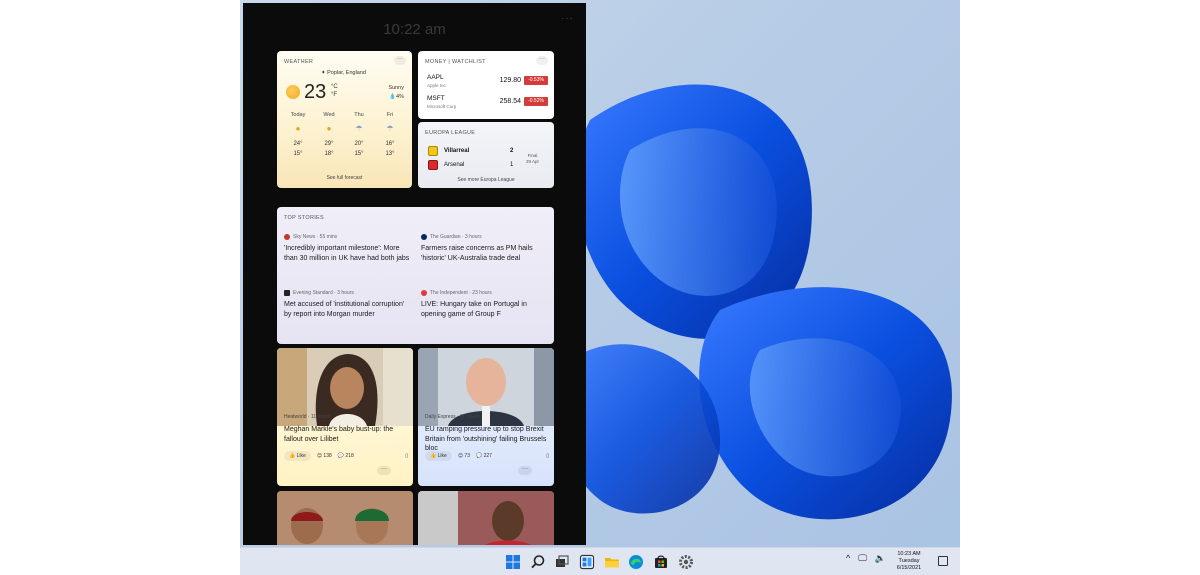  Describe the element at coordinates (612, 562) in the screenshot. I see `file-explorer-icon` at that location.